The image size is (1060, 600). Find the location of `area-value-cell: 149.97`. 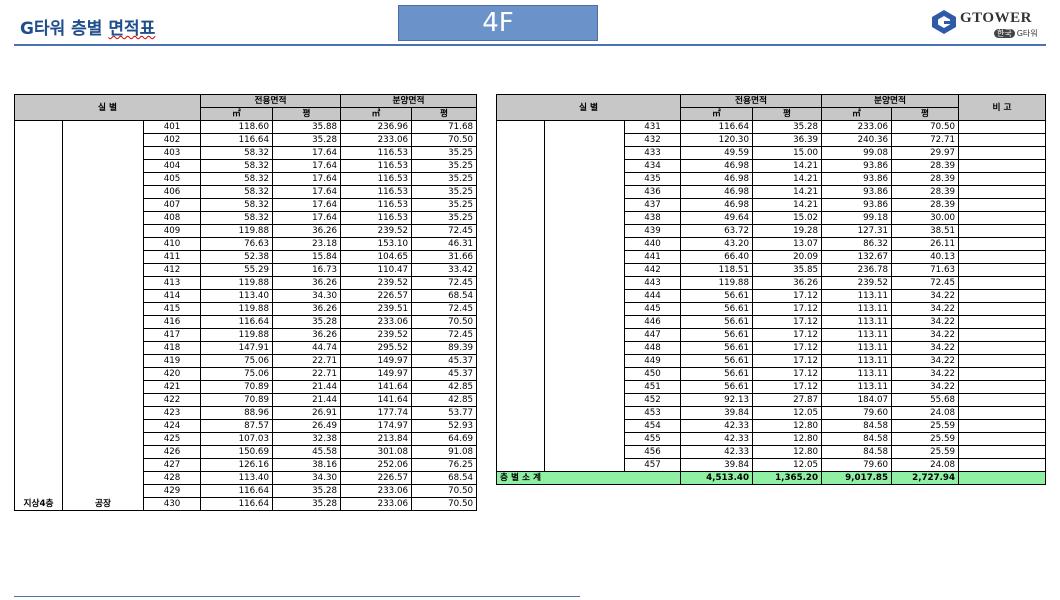

area-value-cell: 149.97 is located at coordinates (376, 374).